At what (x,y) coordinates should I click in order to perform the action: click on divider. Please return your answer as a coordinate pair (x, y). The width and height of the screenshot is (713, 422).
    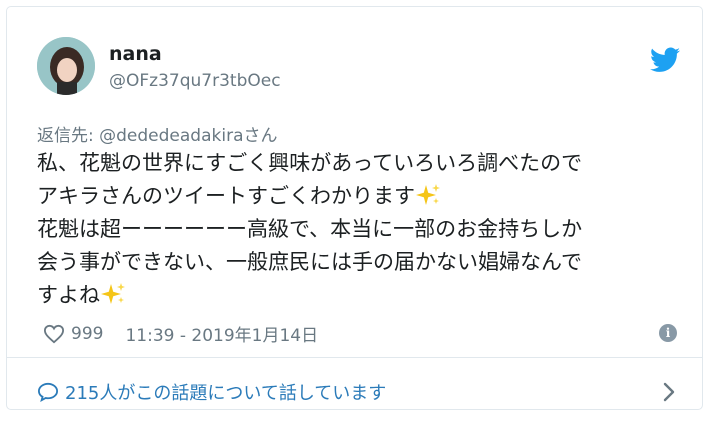
    Looking at the image, I should click on (354, 357).